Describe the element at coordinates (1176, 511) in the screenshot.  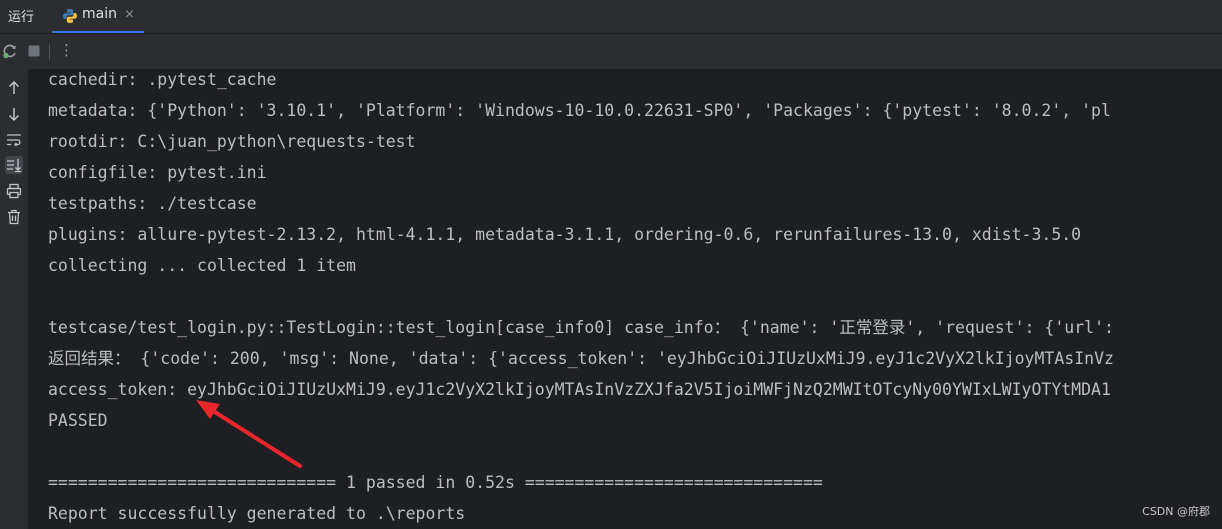
I see `watermark: CSDN @府郡` at that location.